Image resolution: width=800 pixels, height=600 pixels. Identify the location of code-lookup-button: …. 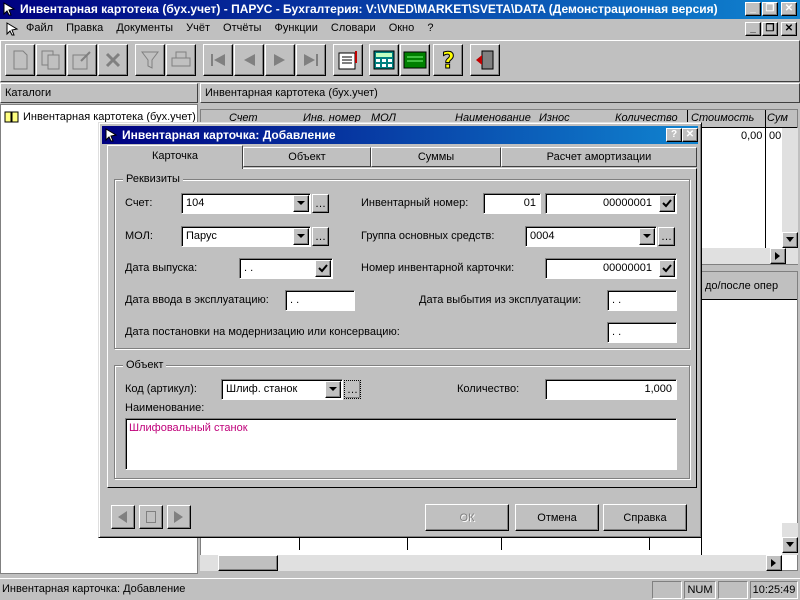
(352, 389).